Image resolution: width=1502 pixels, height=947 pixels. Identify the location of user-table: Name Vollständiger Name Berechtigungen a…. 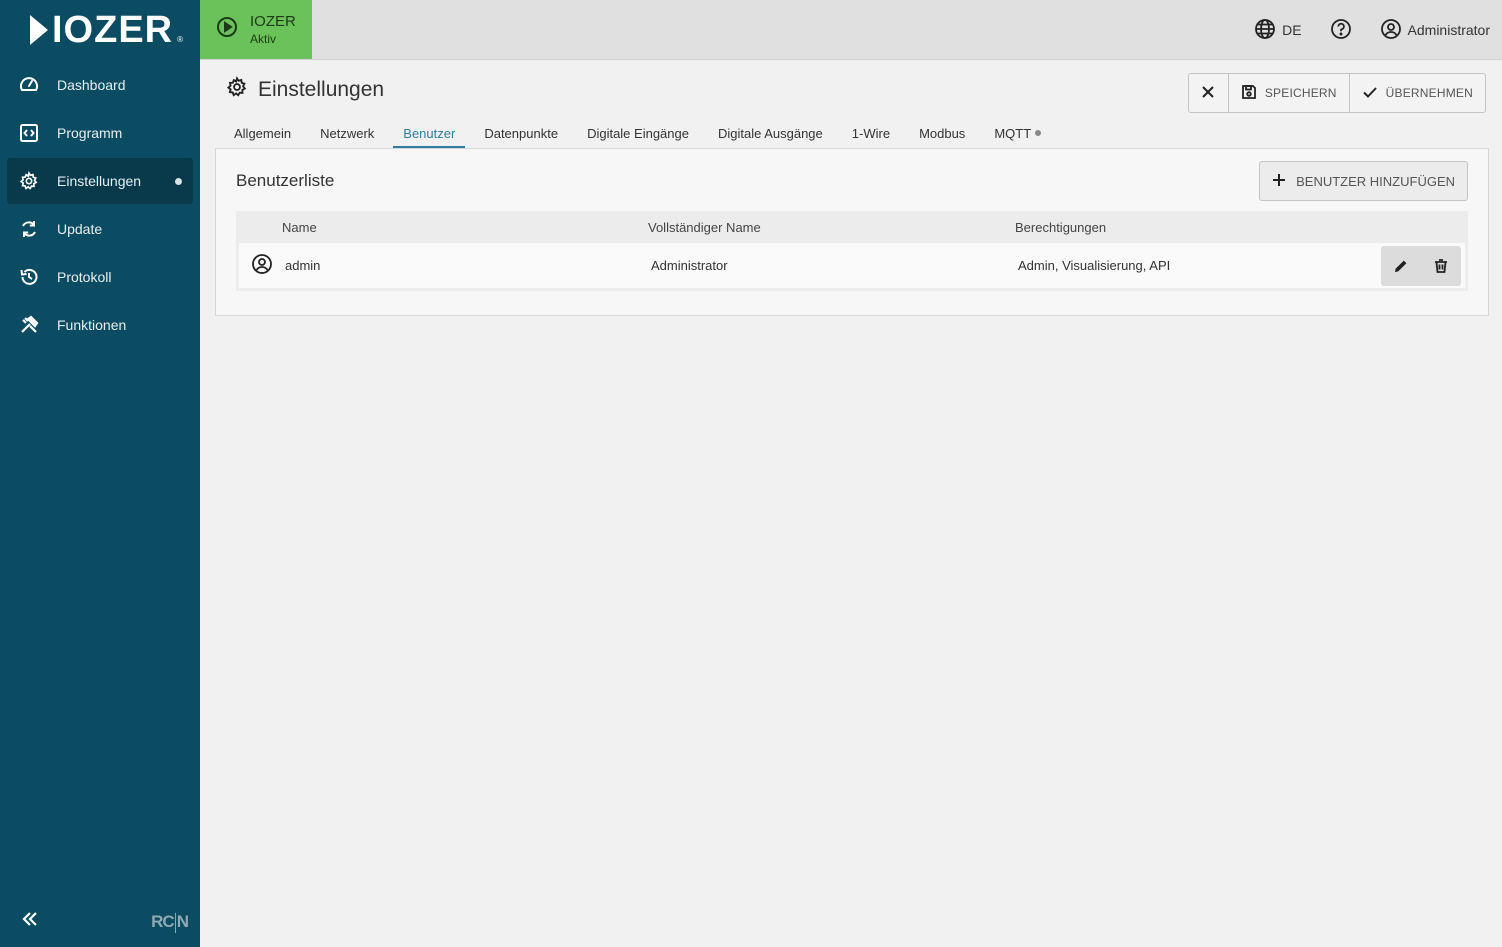
(852, 251).